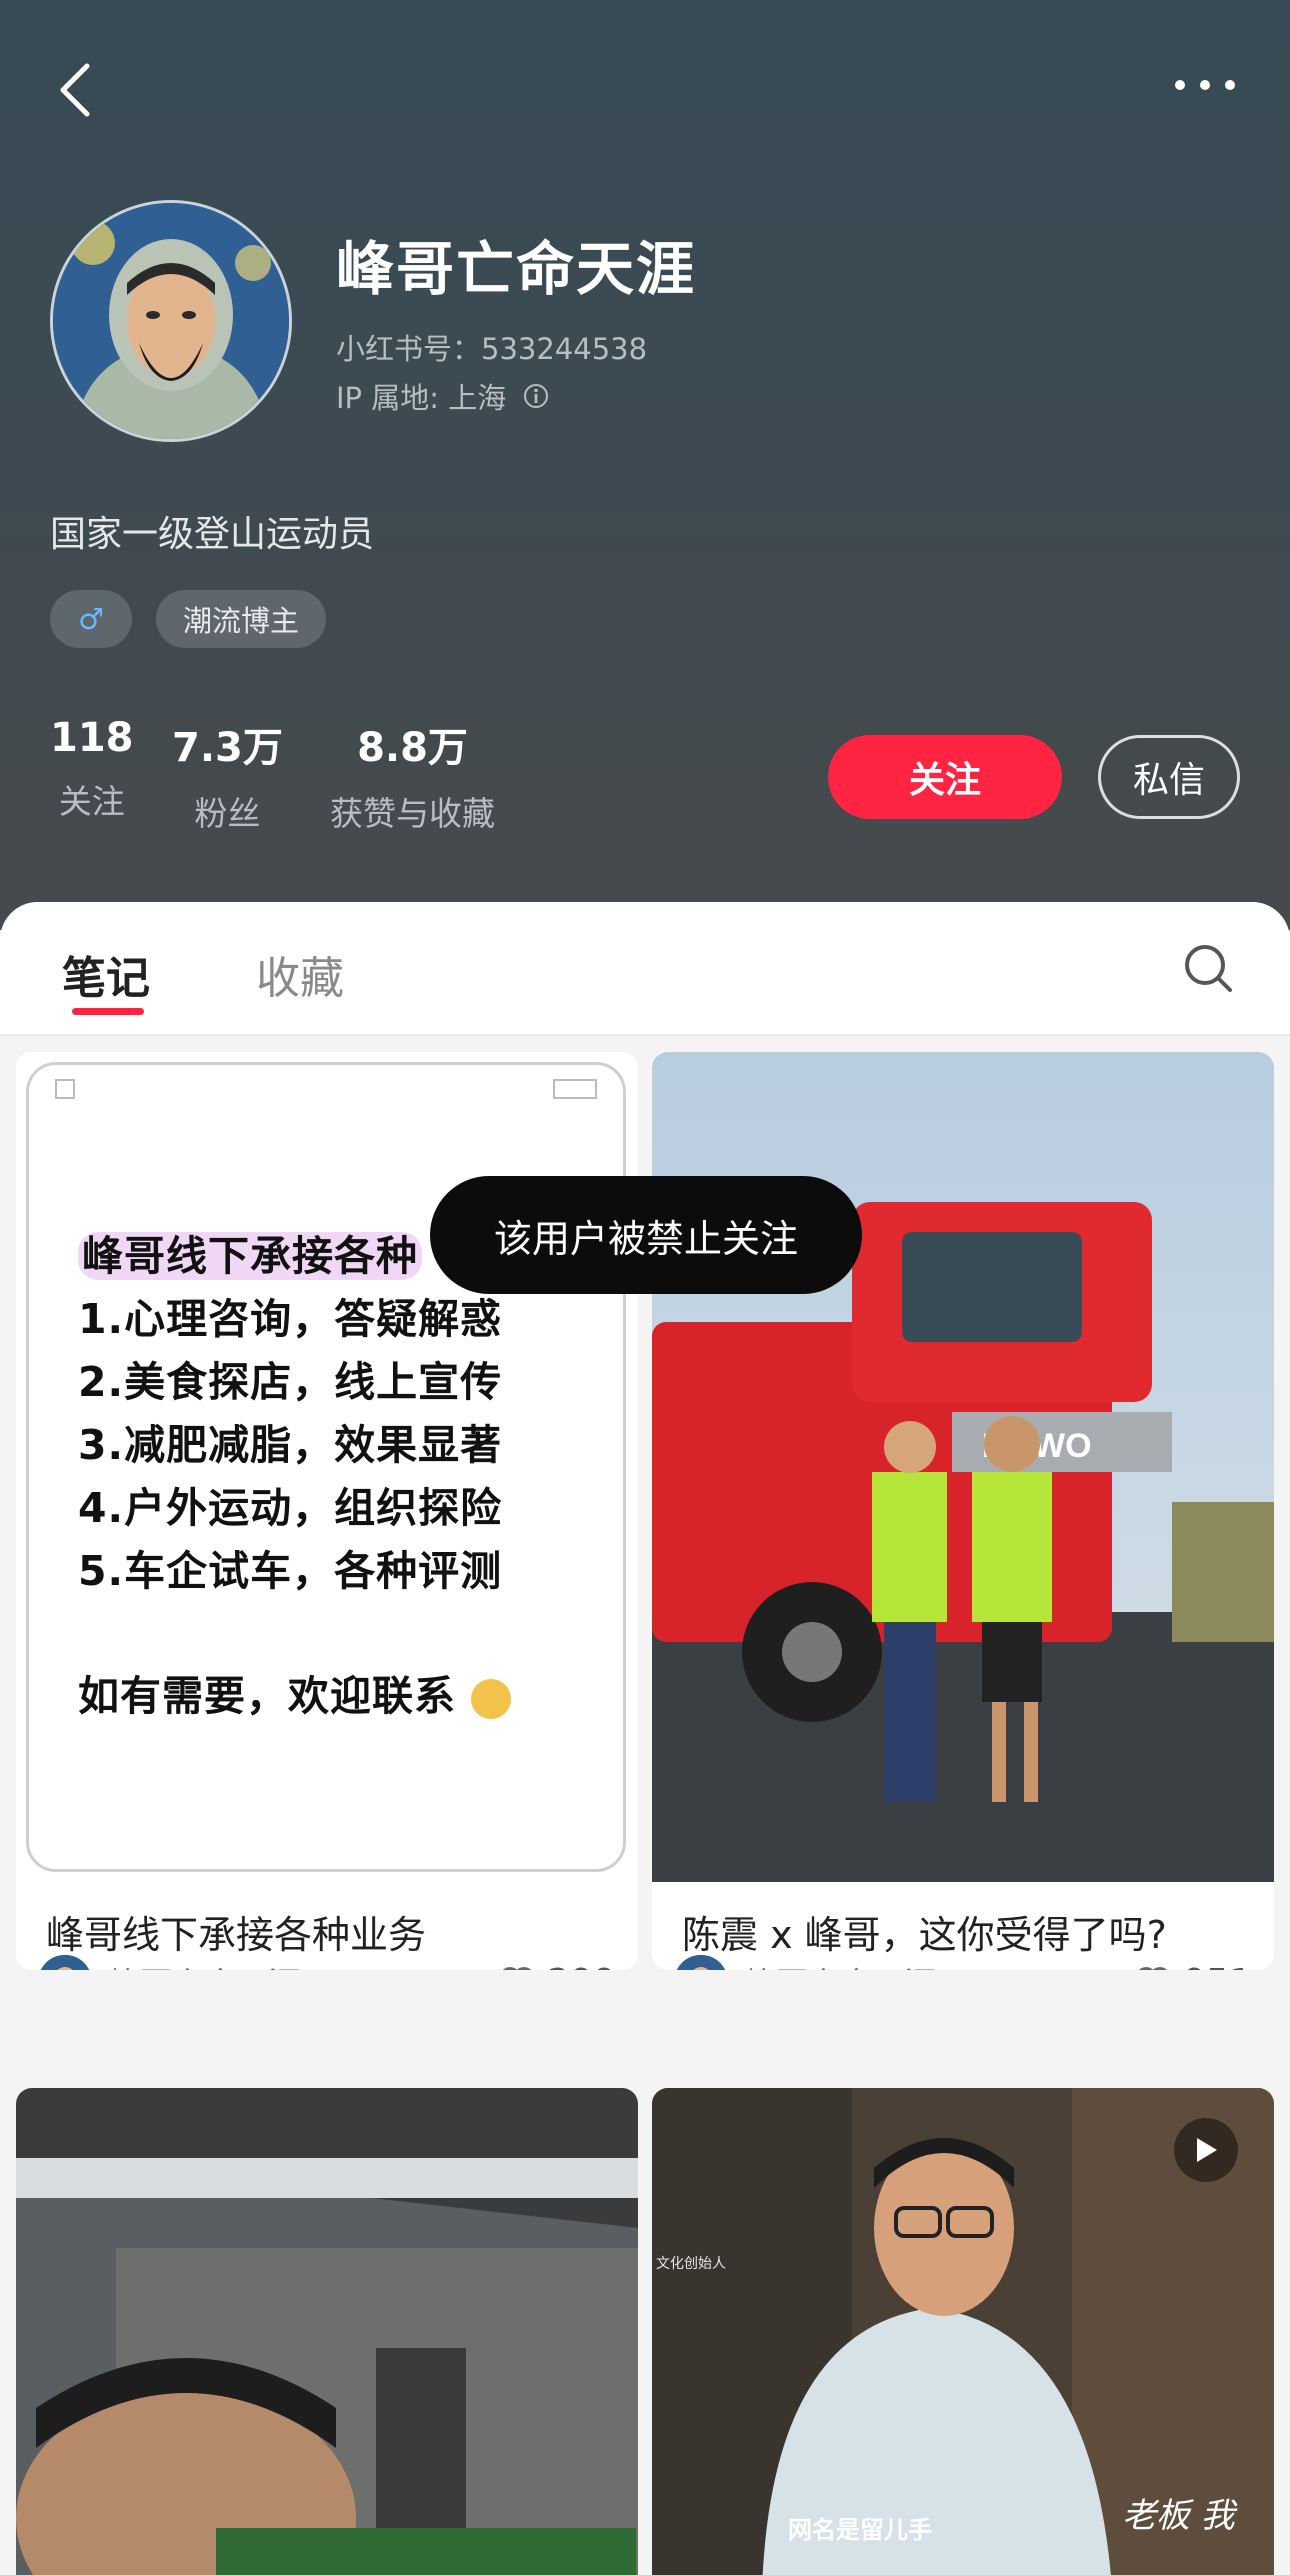 The image size is (1290, 2575). Describe the element at coordinates (412, 748) in the screenshot. I see `stat-value: 8.8万` at that location.